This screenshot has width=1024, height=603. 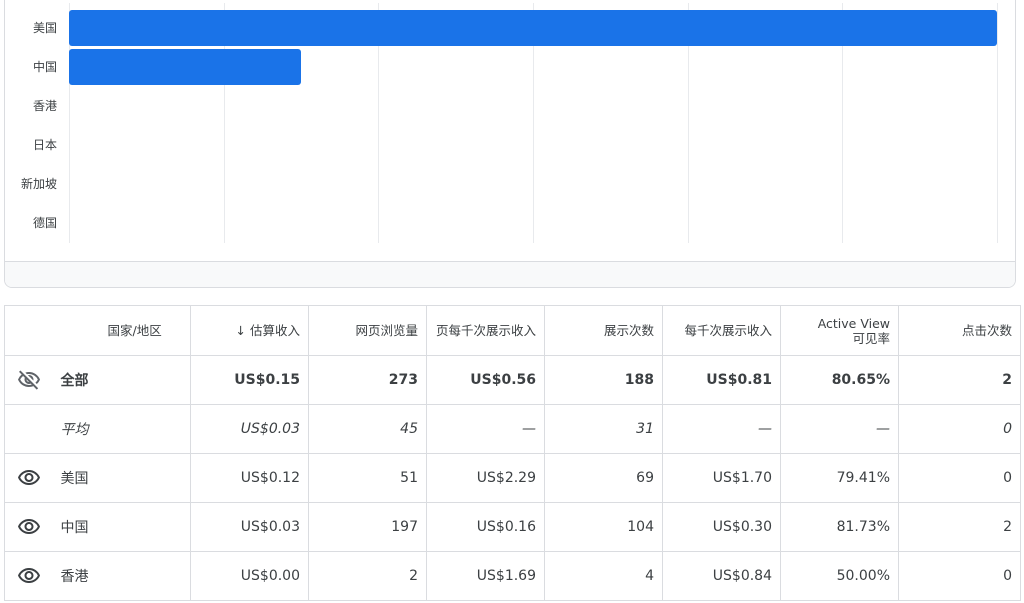 I want to click on header-pageviews: 网页浏览量, so click(x=367, y=330).